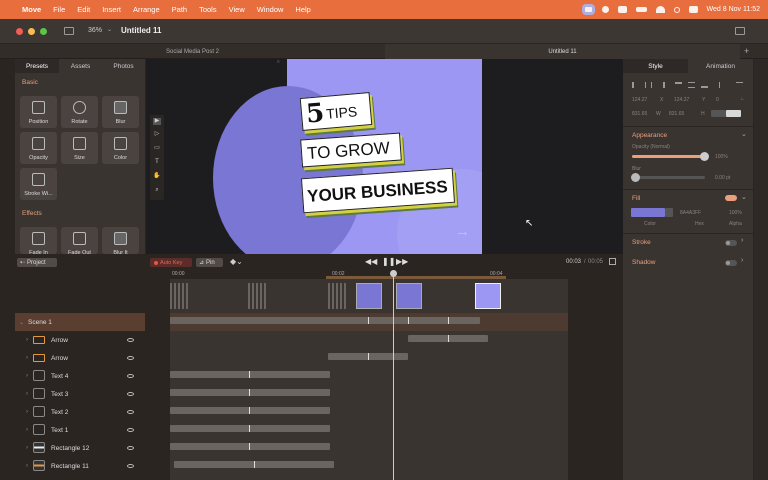  I want to click on rewind-button: ◀◀, so click(371, 261).